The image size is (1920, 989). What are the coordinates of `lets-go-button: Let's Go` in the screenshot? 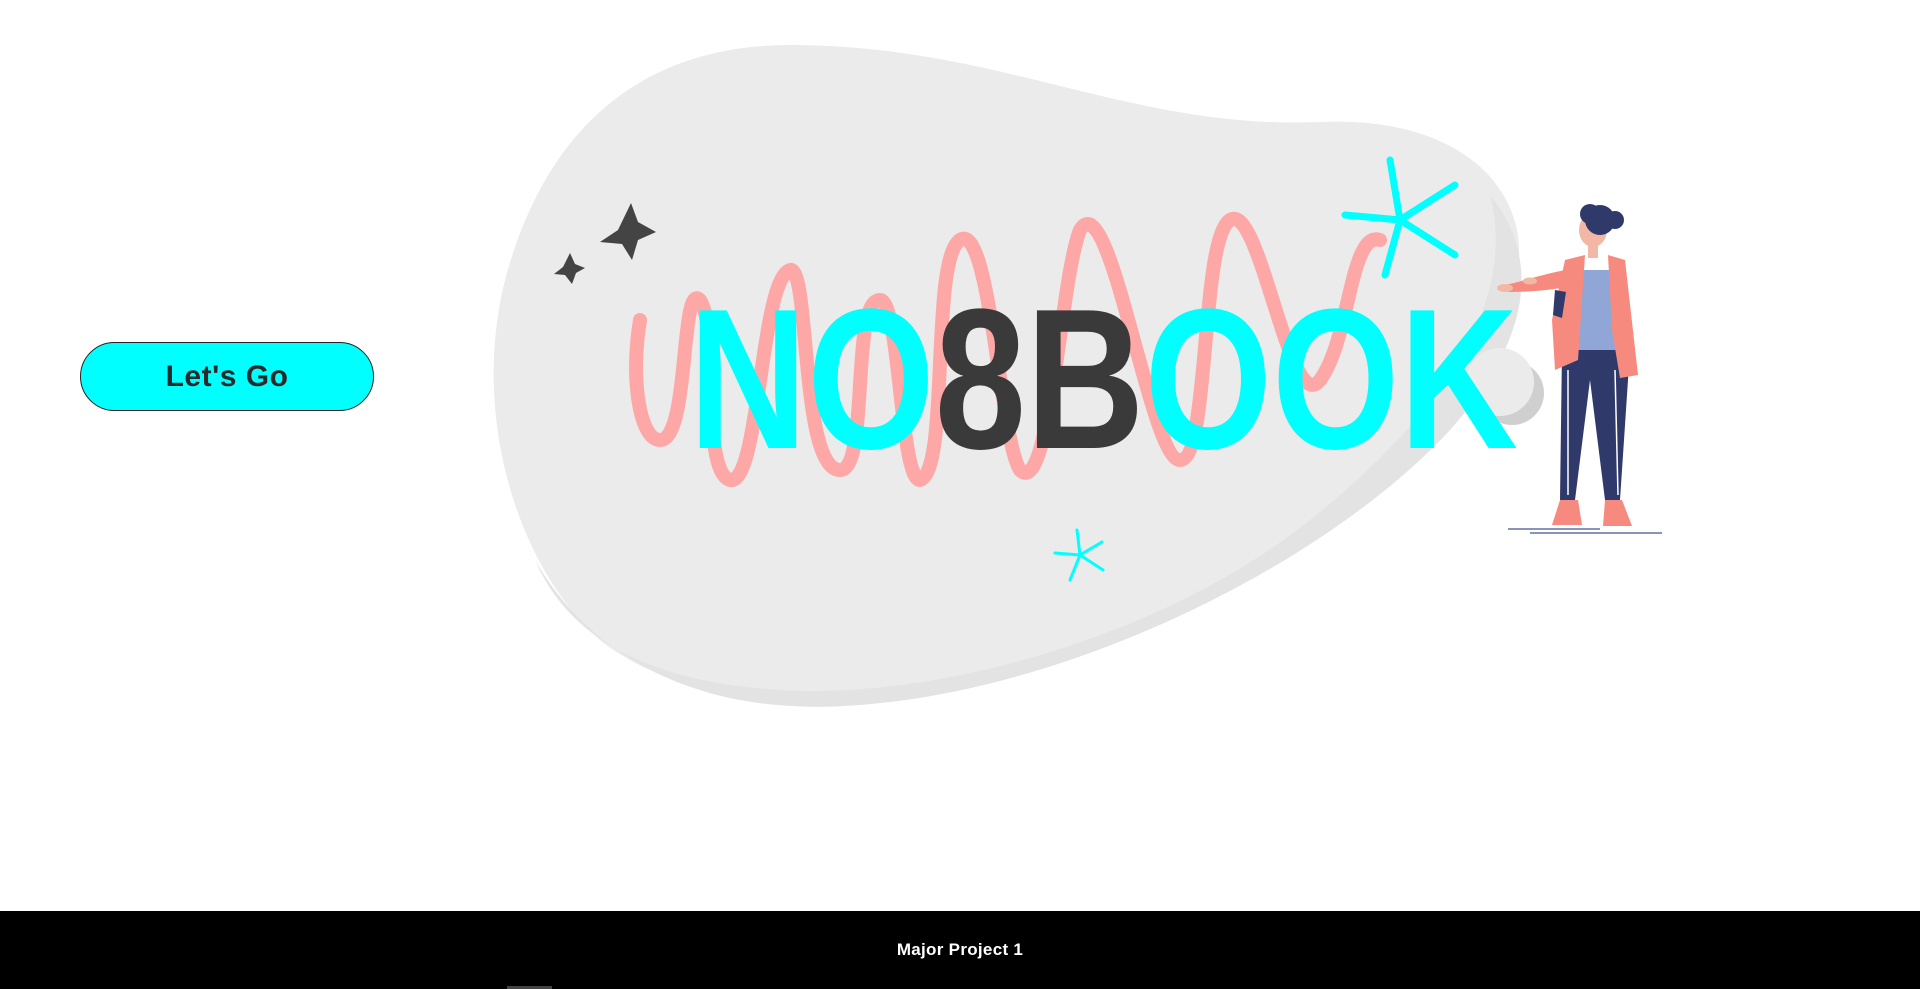 It's located at (227, 376).